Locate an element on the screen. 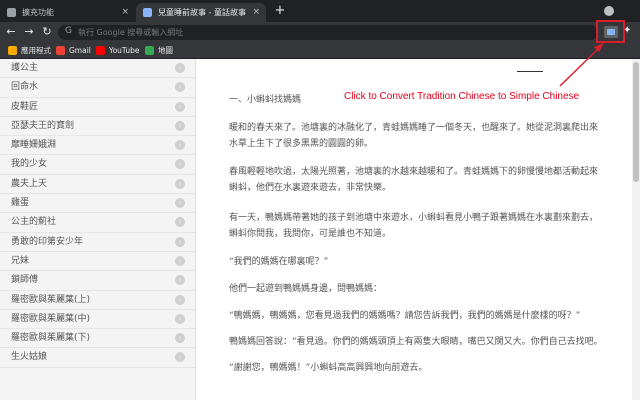  list-item: 我的少女 › is located at coordinates (97, 165).